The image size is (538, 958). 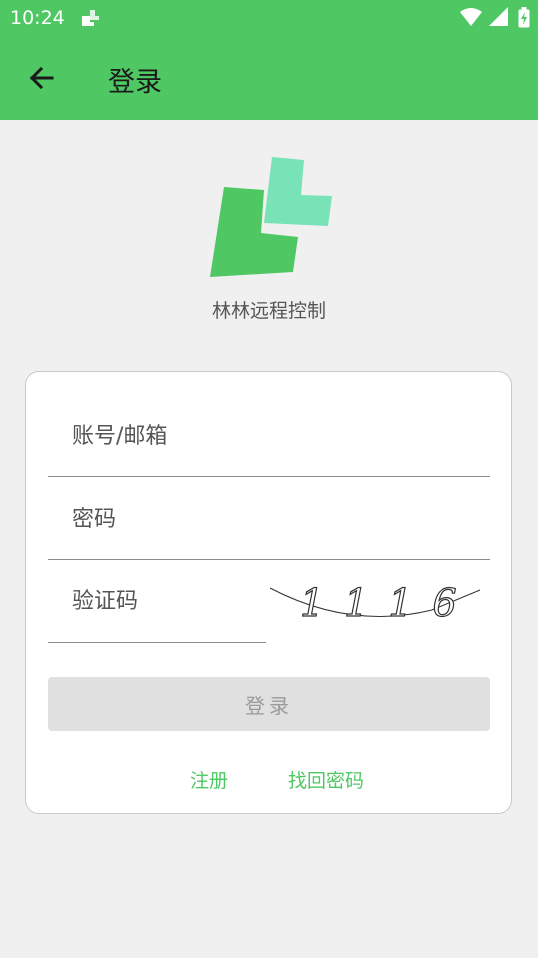 What do you see at coordinates (388, 603) in the screenshot?
I see `captcha-text: 1116` at bounding box center [388, 603].